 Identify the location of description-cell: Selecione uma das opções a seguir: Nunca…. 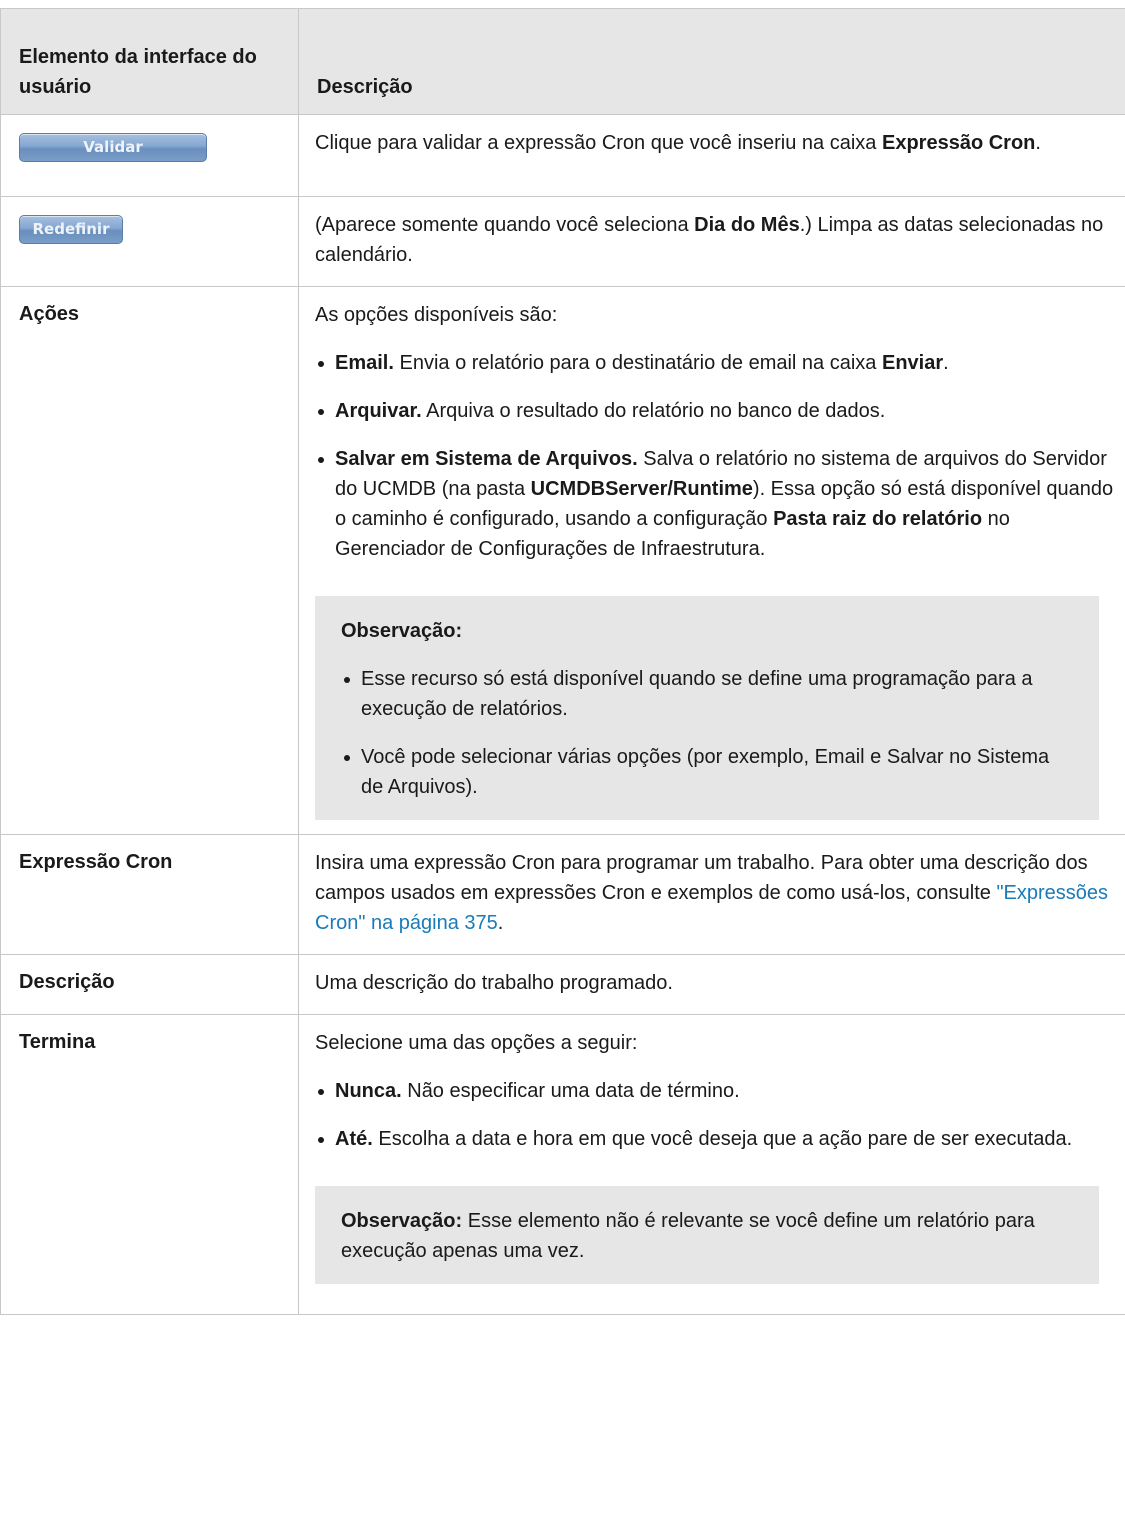
(711, 1164).